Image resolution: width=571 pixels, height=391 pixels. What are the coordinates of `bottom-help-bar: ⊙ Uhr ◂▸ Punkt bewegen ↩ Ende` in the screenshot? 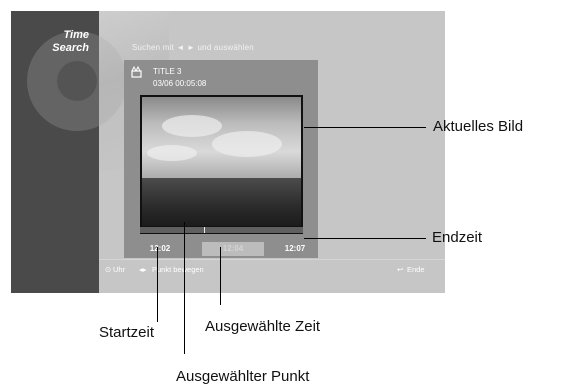 It's located at (272, 270).